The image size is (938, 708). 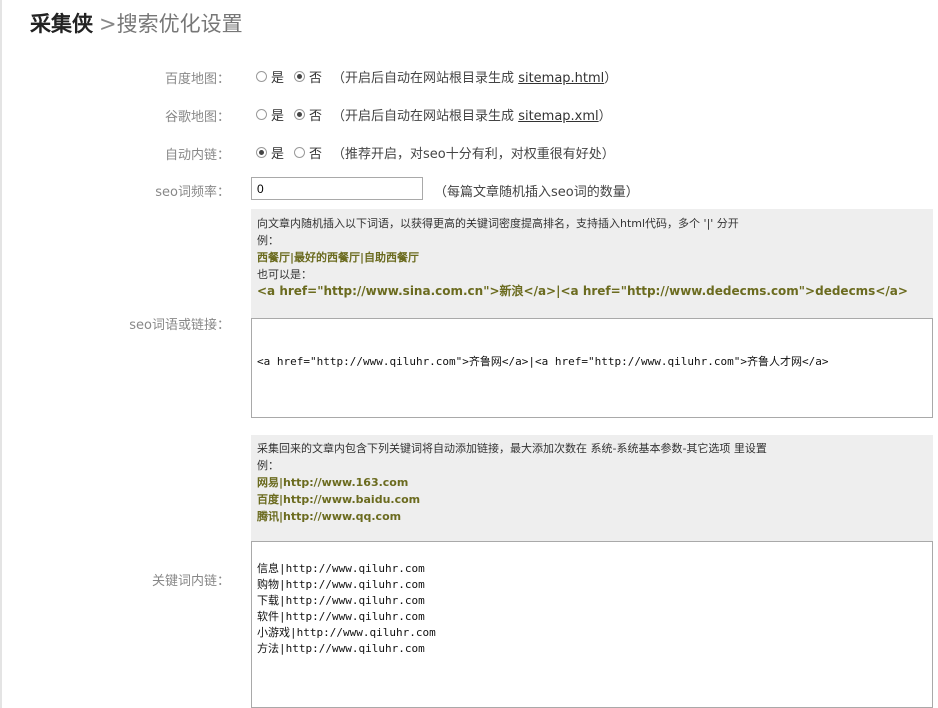 I want to click on auto-link-hint: （推荐开启，对seo十分有利，对权重很有好处）, so click(x=473, y=154).